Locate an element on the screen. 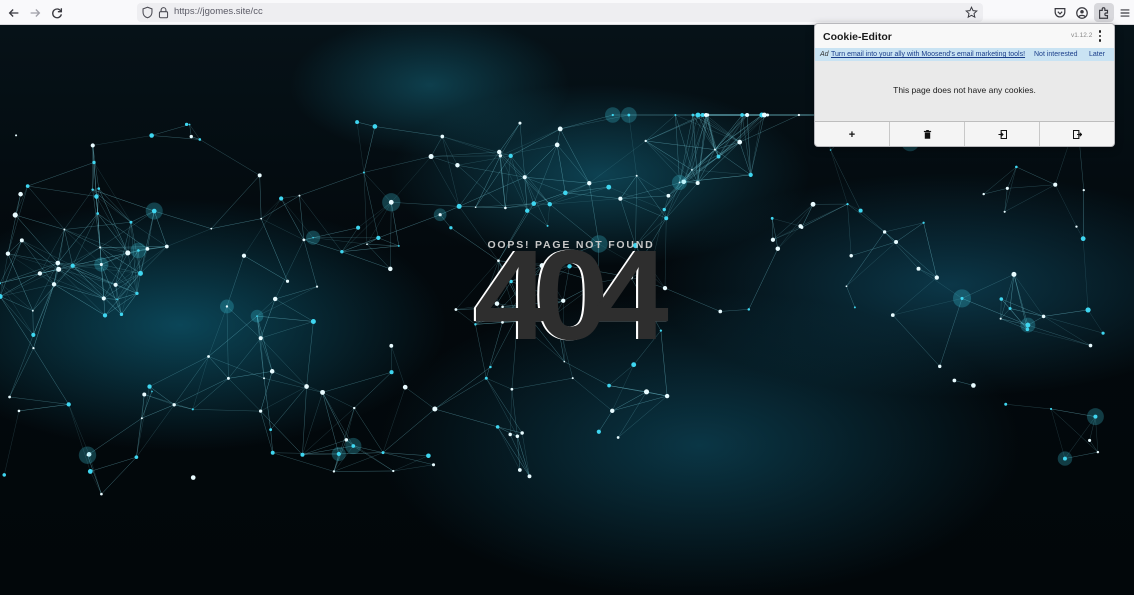 The height and width of the screenshot is (595, 1134). empty-cookies-message: This page does not have any cookies. is located at coordinates (964, 90).